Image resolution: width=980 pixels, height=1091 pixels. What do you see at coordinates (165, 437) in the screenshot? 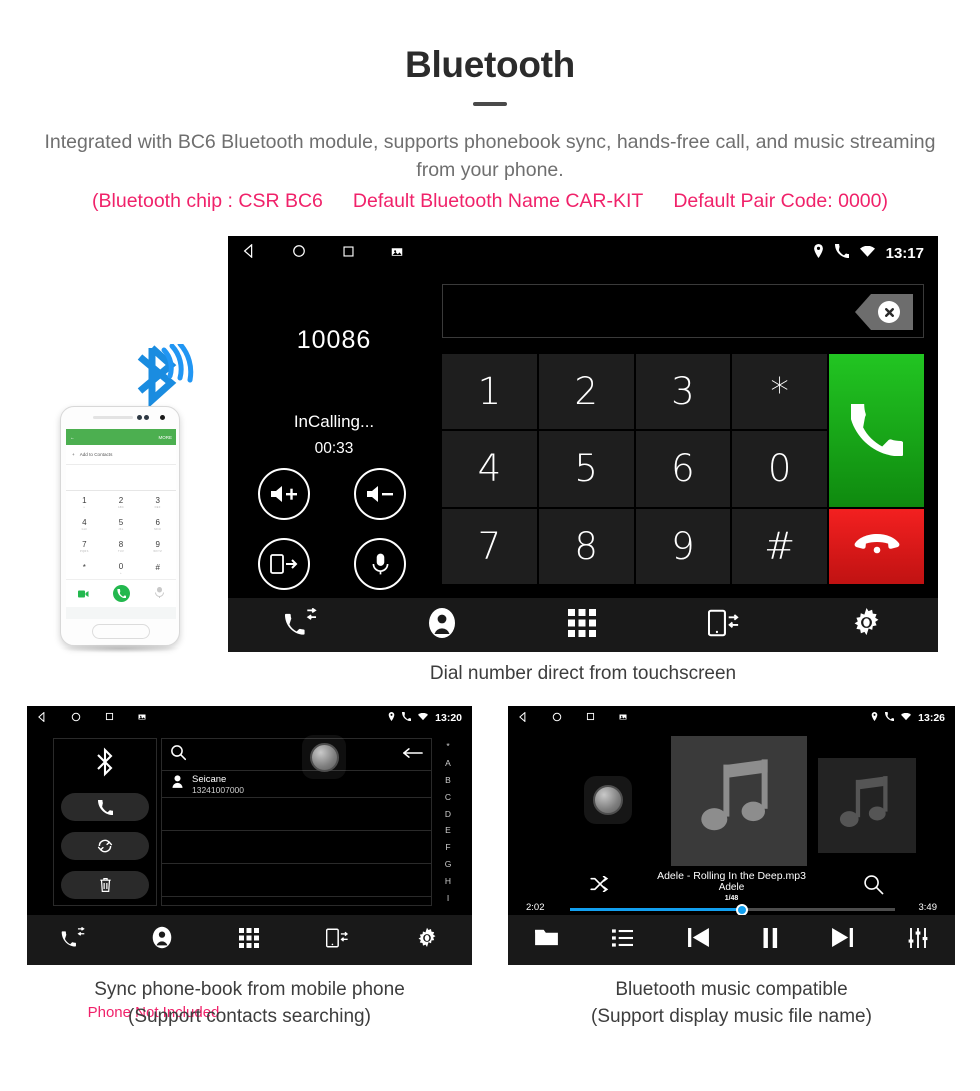
I see `phone-more-label: MORE` at bounding box center [165, 437].